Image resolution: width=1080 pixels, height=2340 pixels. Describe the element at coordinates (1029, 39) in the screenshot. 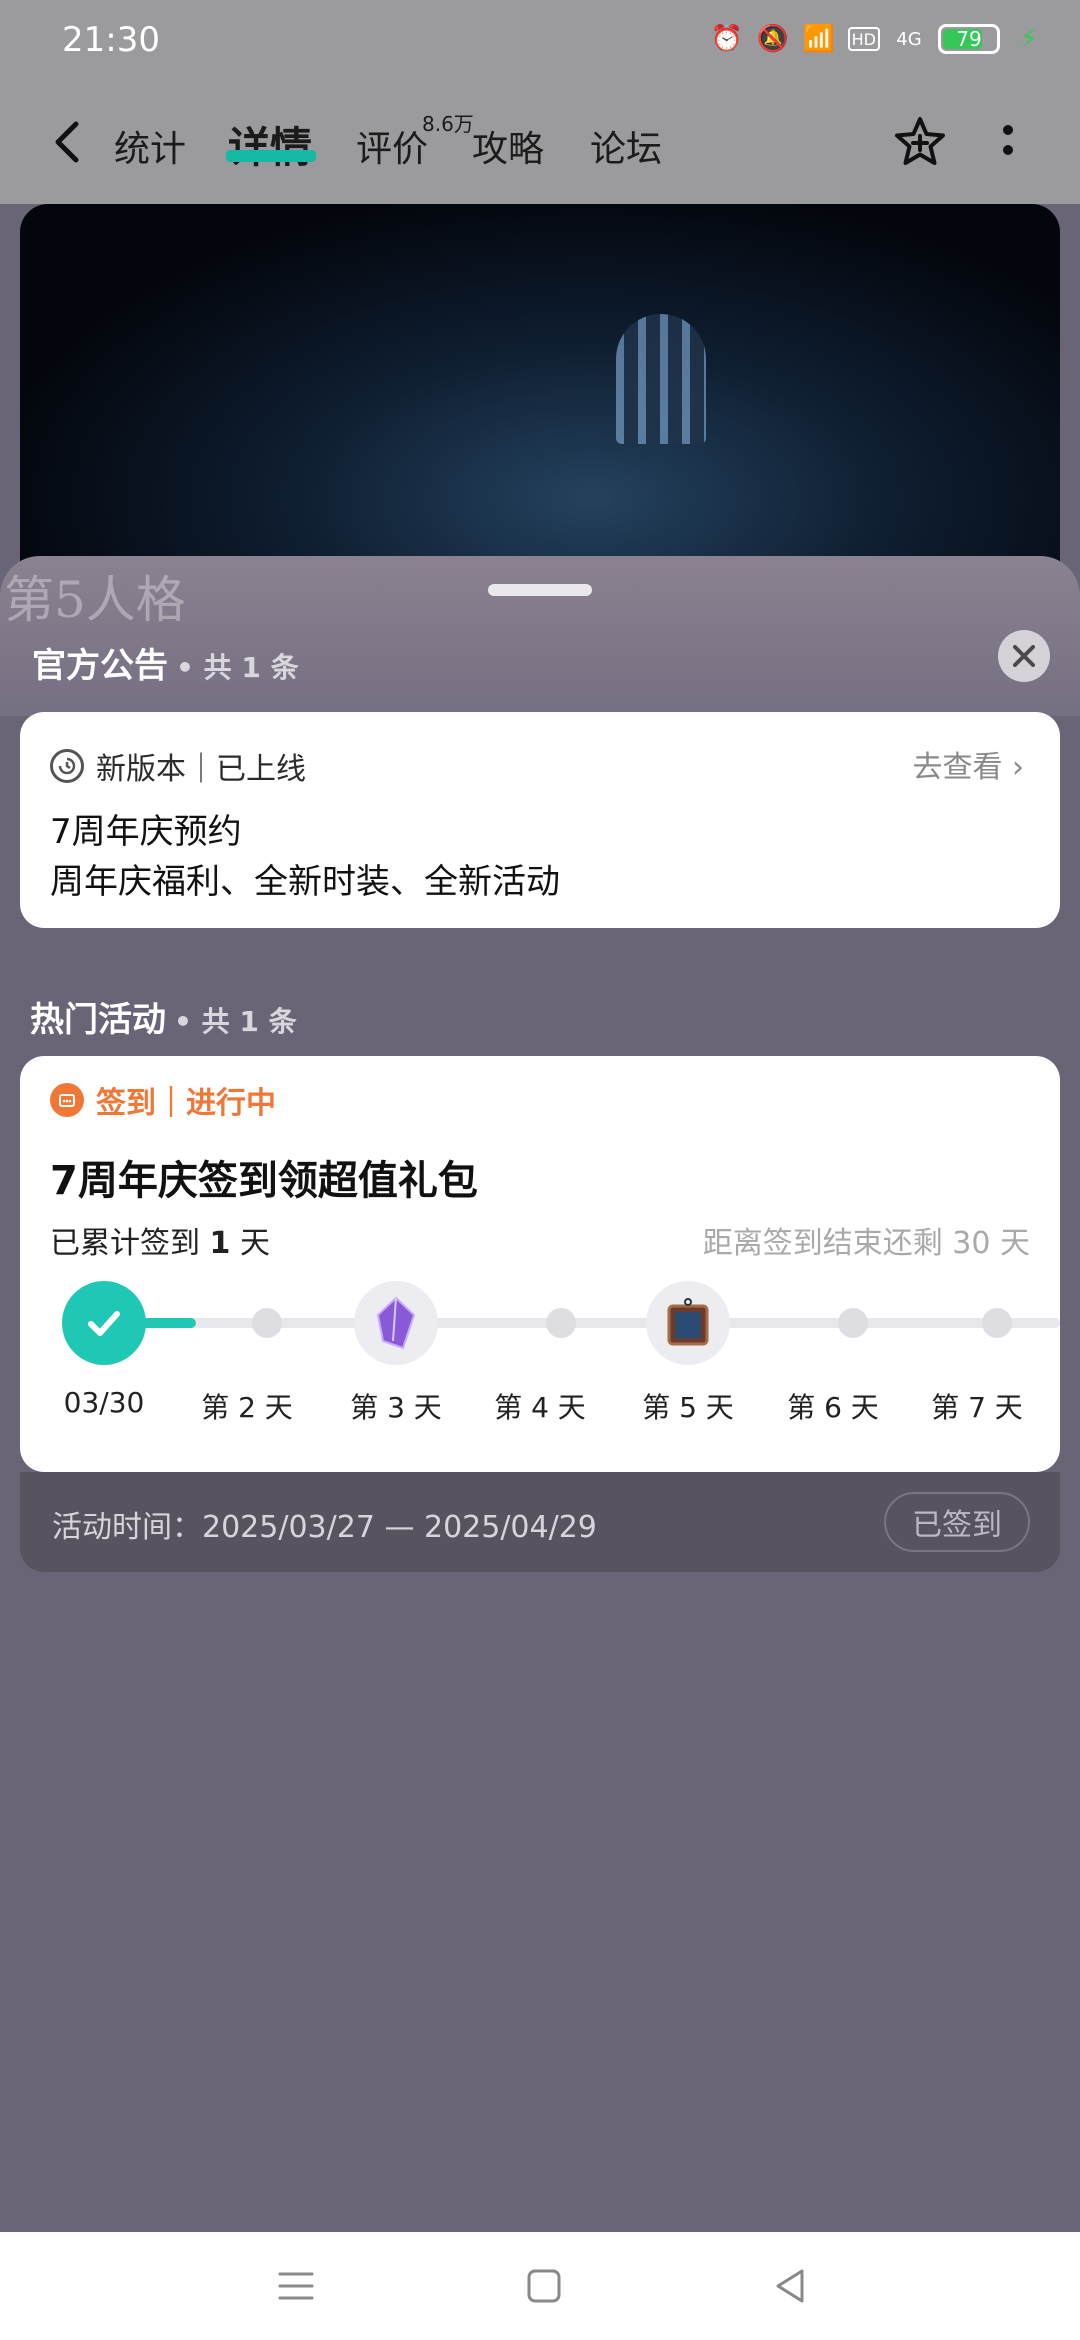

I see `charging-icon: ⚡` at that location.